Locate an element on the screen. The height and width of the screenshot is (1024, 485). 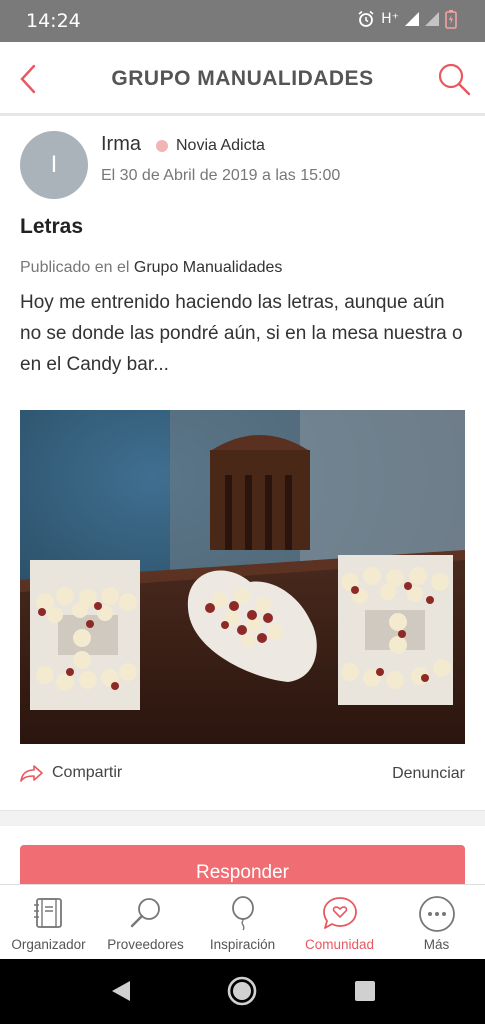
alarm-icon is located at coordinates (366, 18).